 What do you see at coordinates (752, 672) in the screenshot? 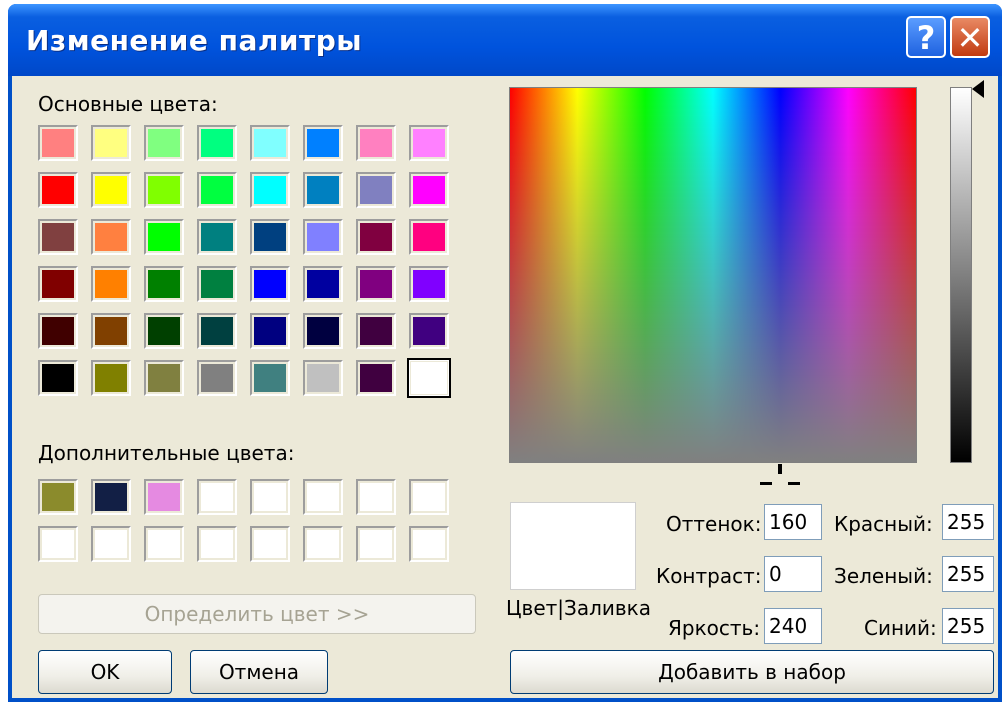
I see `add-to-custom-colors-button: Добавить в набор` at bounding box center [752, 672].